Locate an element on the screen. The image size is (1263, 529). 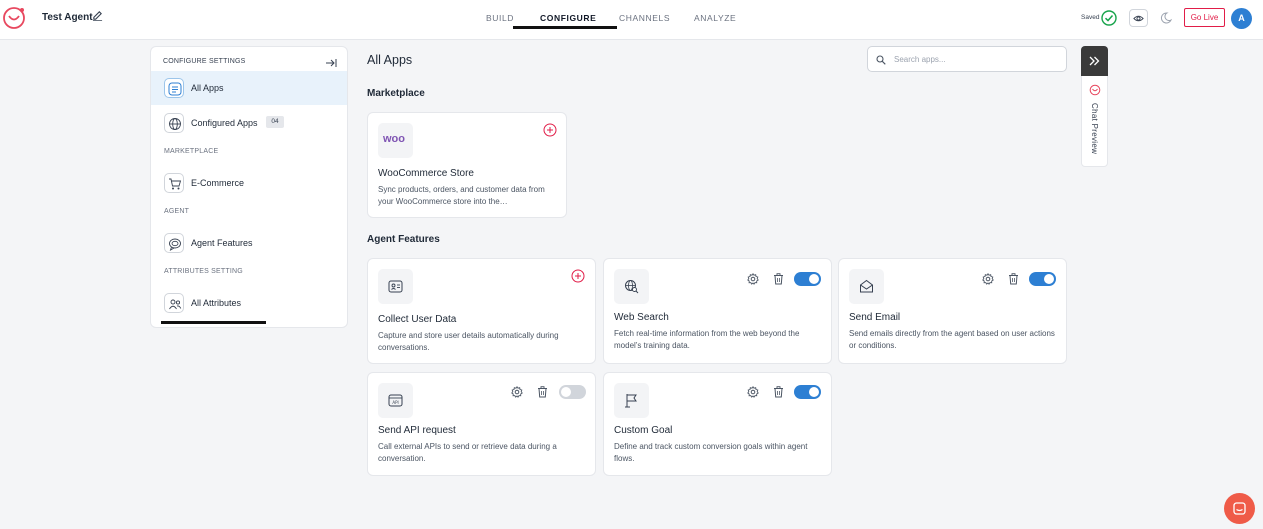
sidebar-item-label: Configured Apps is located at coordinates (224, 123).